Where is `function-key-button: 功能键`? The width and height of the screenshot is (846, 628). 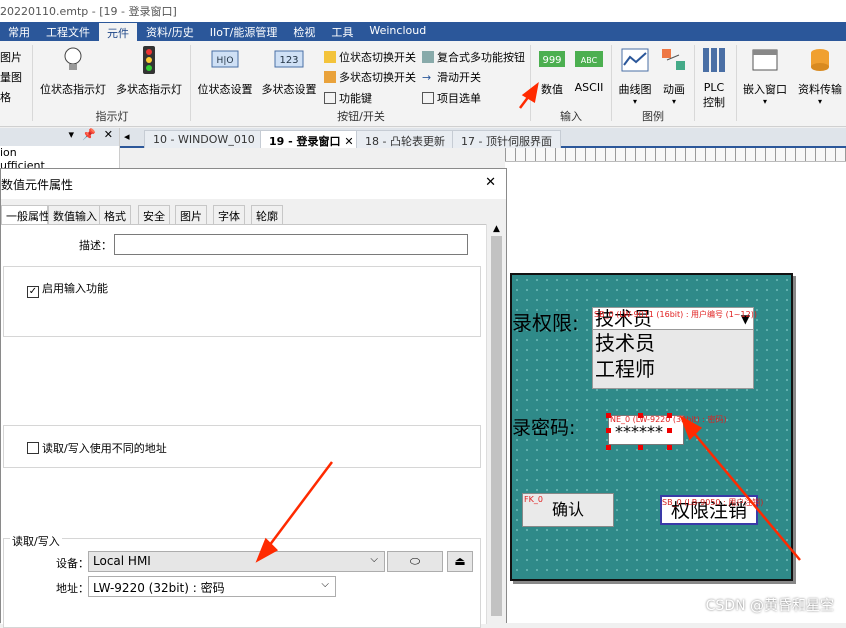
function-key-button: 功能键 is located at coordinates (348, 98).